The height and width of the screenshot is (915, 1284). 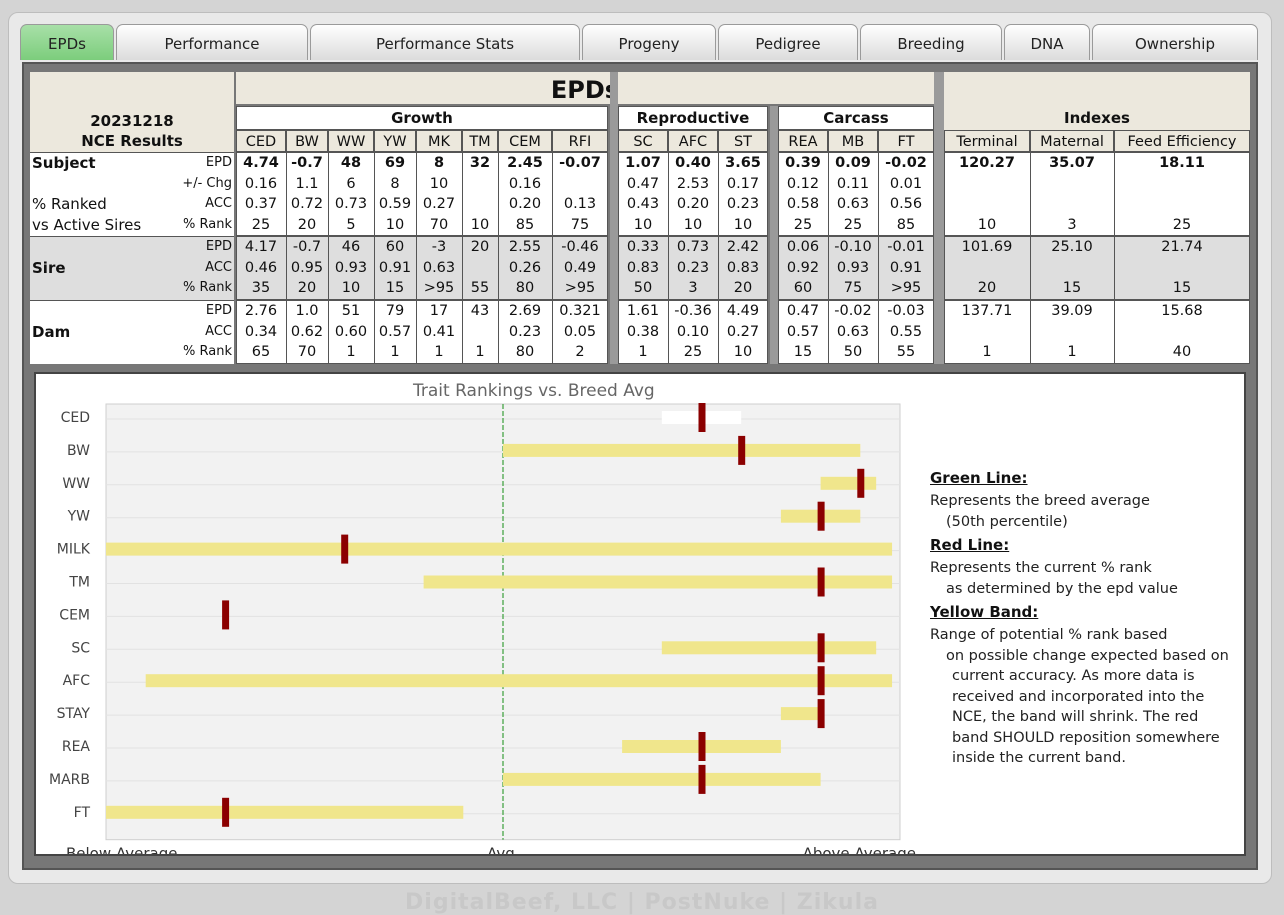 I want to click on accuracy-band-stay, so click(x=800, y=714).